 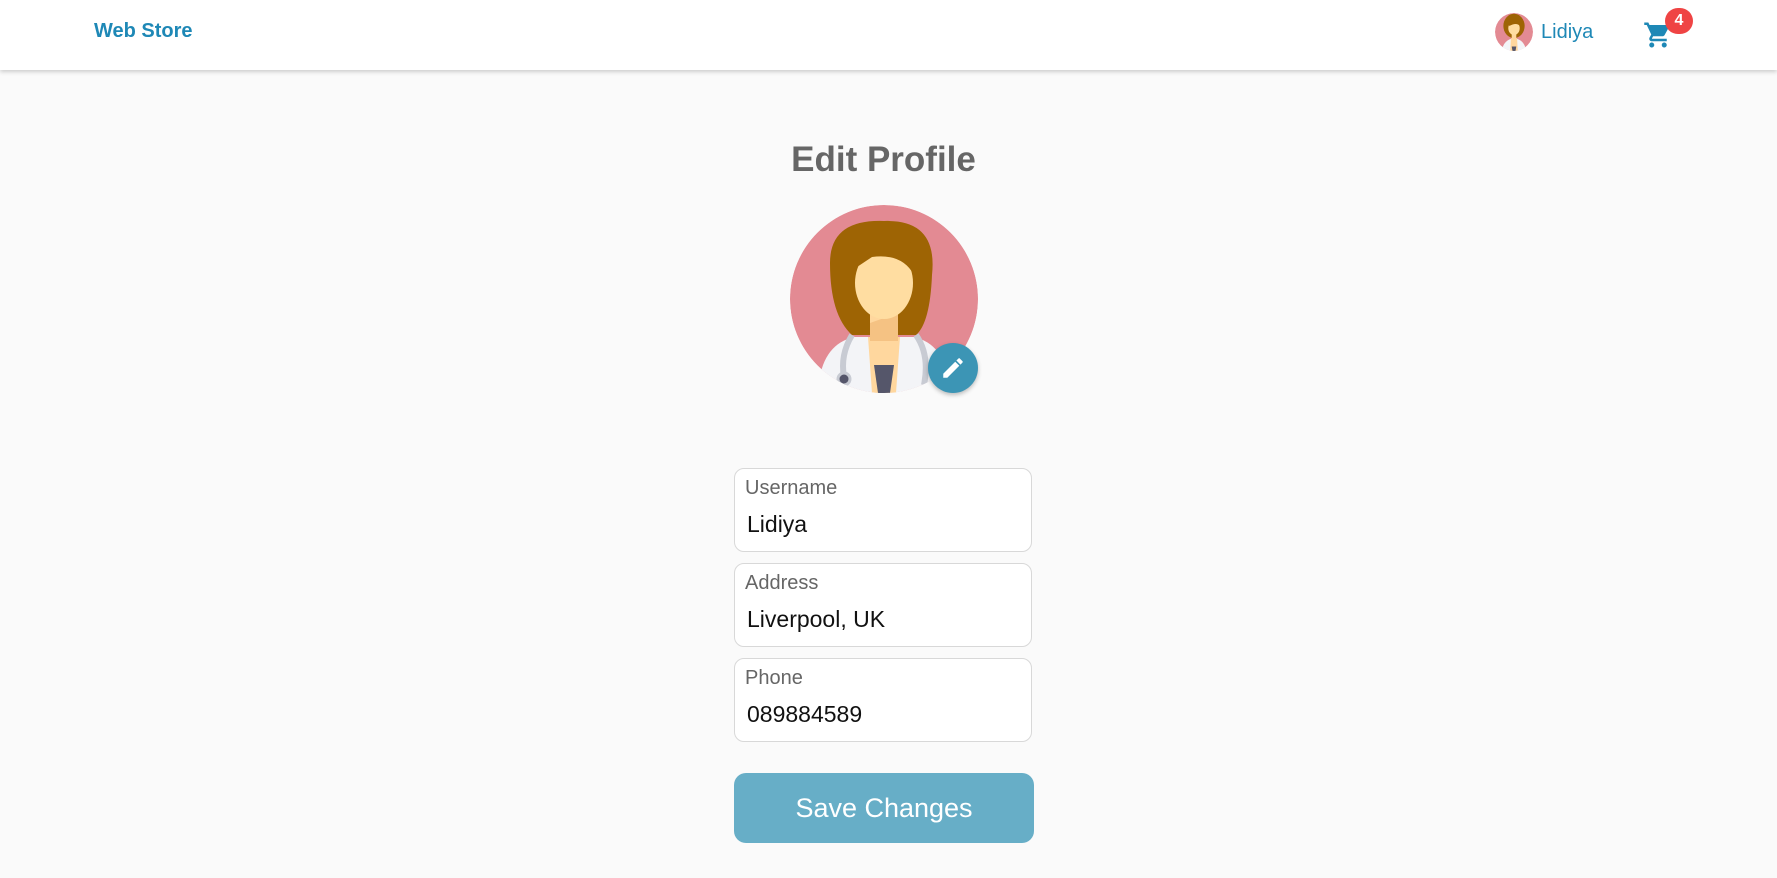 What do you see at coordinates (888, 35) in the screenshot?
I see `top-navbar: Web Store Lidiya 4` at bounding box center [888, 35].